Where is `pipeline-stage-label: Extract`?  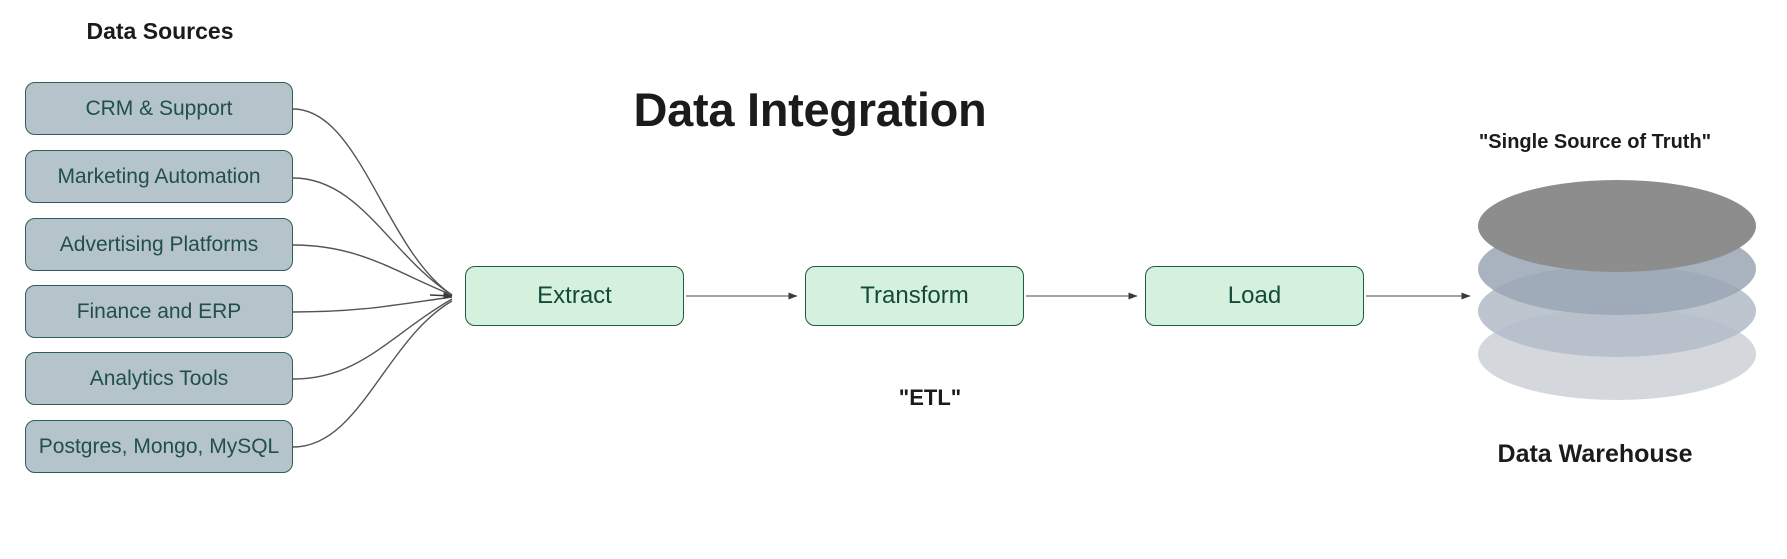
pipeline-stage-label: Extract is located at coordinates (574, 295).